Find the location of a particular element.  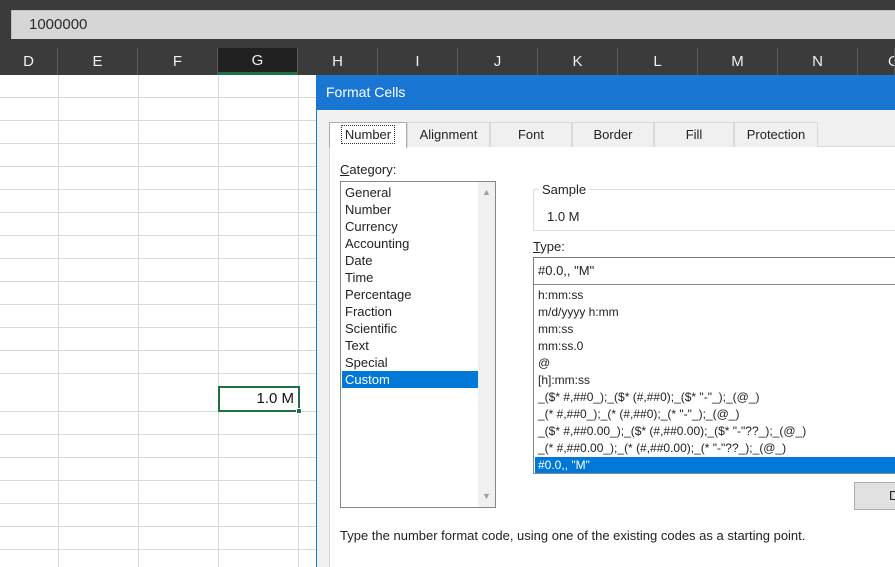

formula-input: 1000000 is located at coordinates (453, 24).